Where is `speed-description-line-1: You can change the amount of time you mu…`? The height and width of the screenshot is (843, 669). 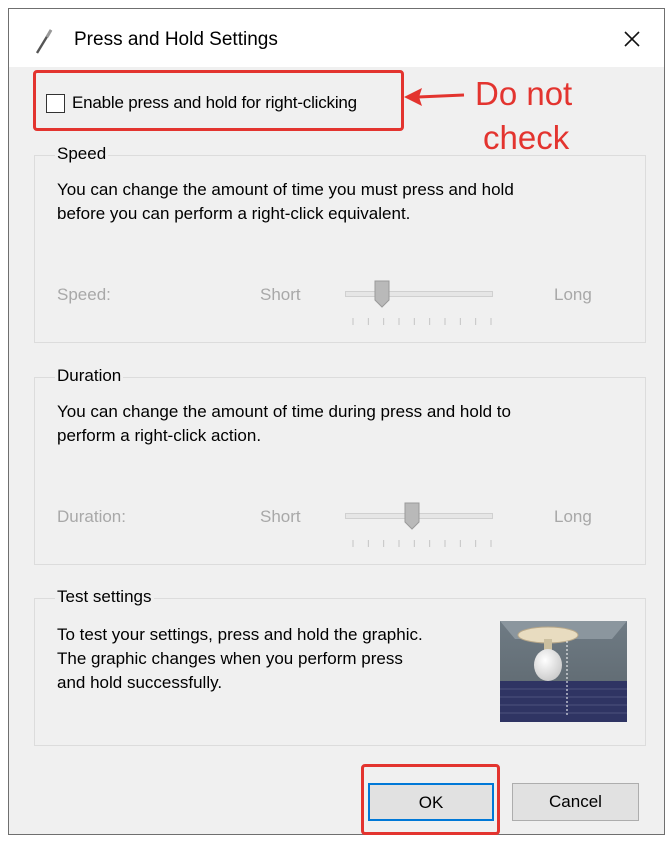 speed-description-line-1: You can change the amount of time you mu… is located at coordinates (285, 189).